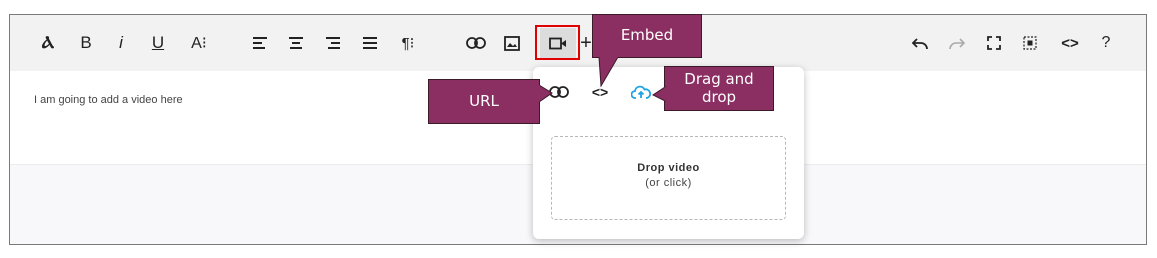 The image size is (1157, 258). Describe the element at coordinates (370, 43) in the screenshot. I see `align-justify-icon` at that location.